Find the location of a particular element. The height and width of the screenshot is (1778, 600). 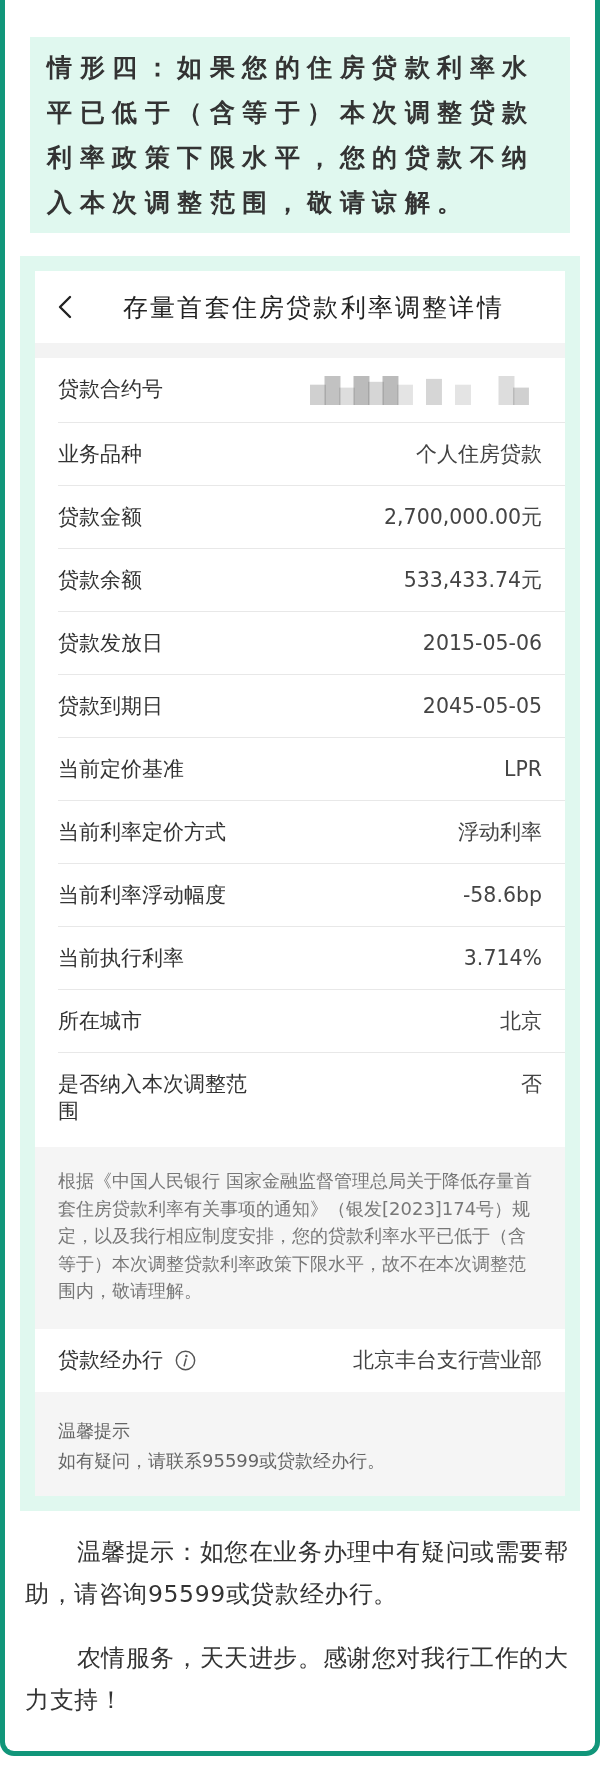

field-label: 当前利率浮动幅度 is located at coordinates (142, 895).